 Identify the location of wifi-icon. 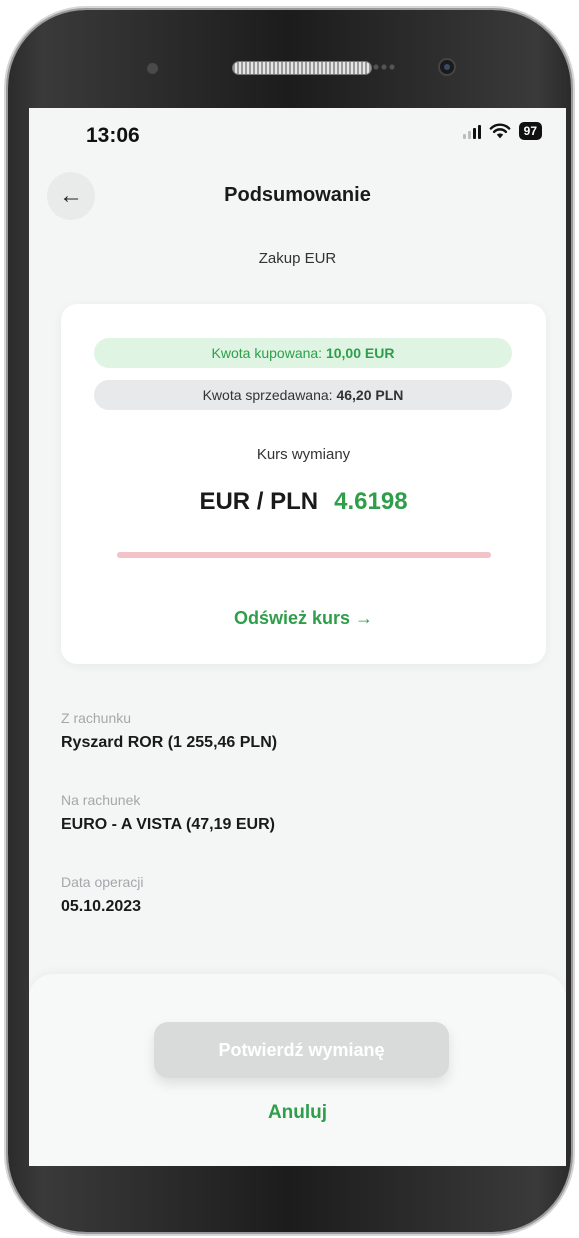
(499, 131).